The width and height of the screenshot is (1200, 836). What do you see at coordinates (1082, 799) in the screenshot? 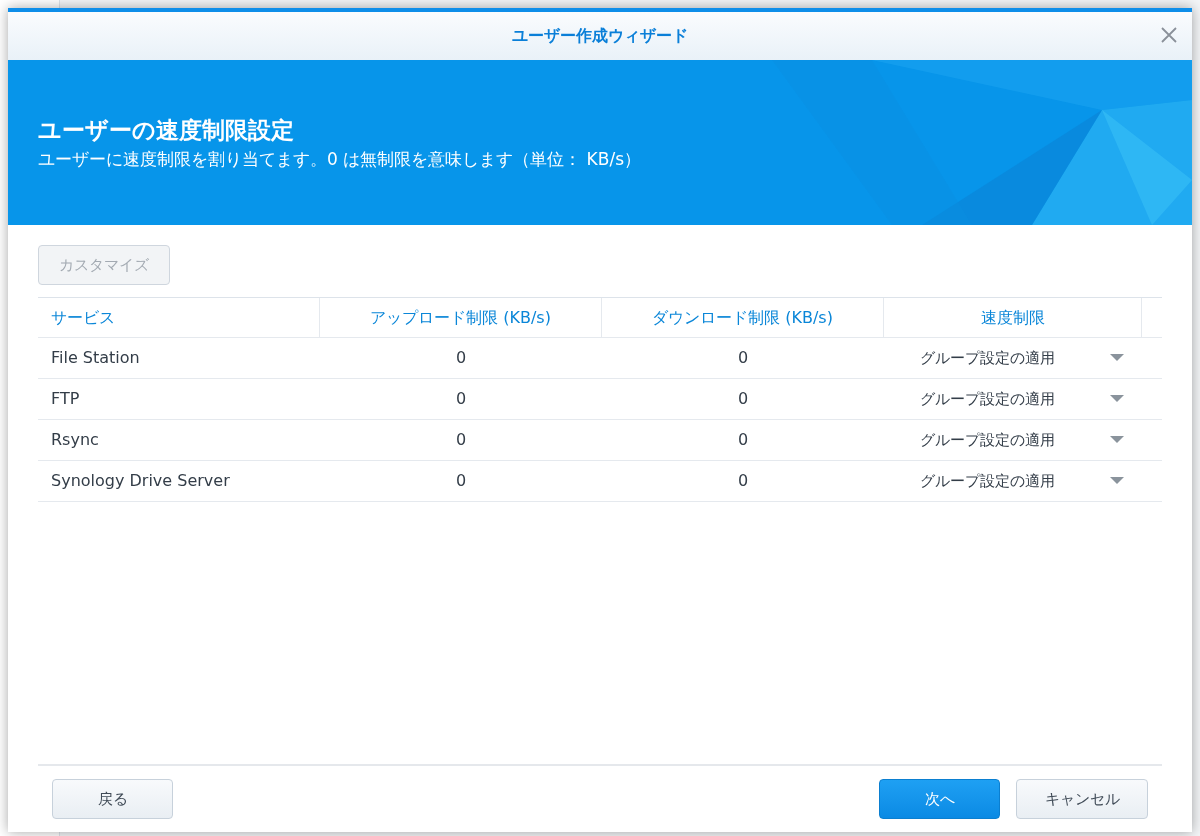
I see `cancel-button: キャンセル` at bounding box center [1082, 799].